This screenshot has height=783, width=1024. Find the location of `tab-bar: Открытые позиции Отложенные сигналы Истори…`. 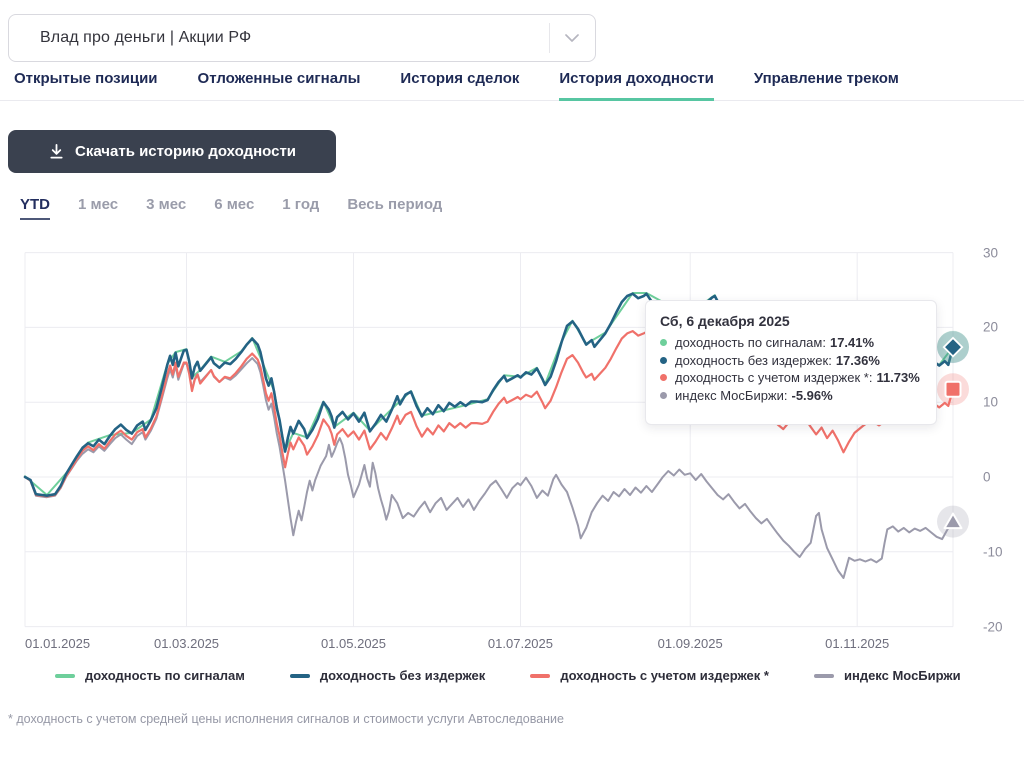

tab-bar: Открытые позиции Отложенные сигналы Истори… is located at coordinates (512, 85).